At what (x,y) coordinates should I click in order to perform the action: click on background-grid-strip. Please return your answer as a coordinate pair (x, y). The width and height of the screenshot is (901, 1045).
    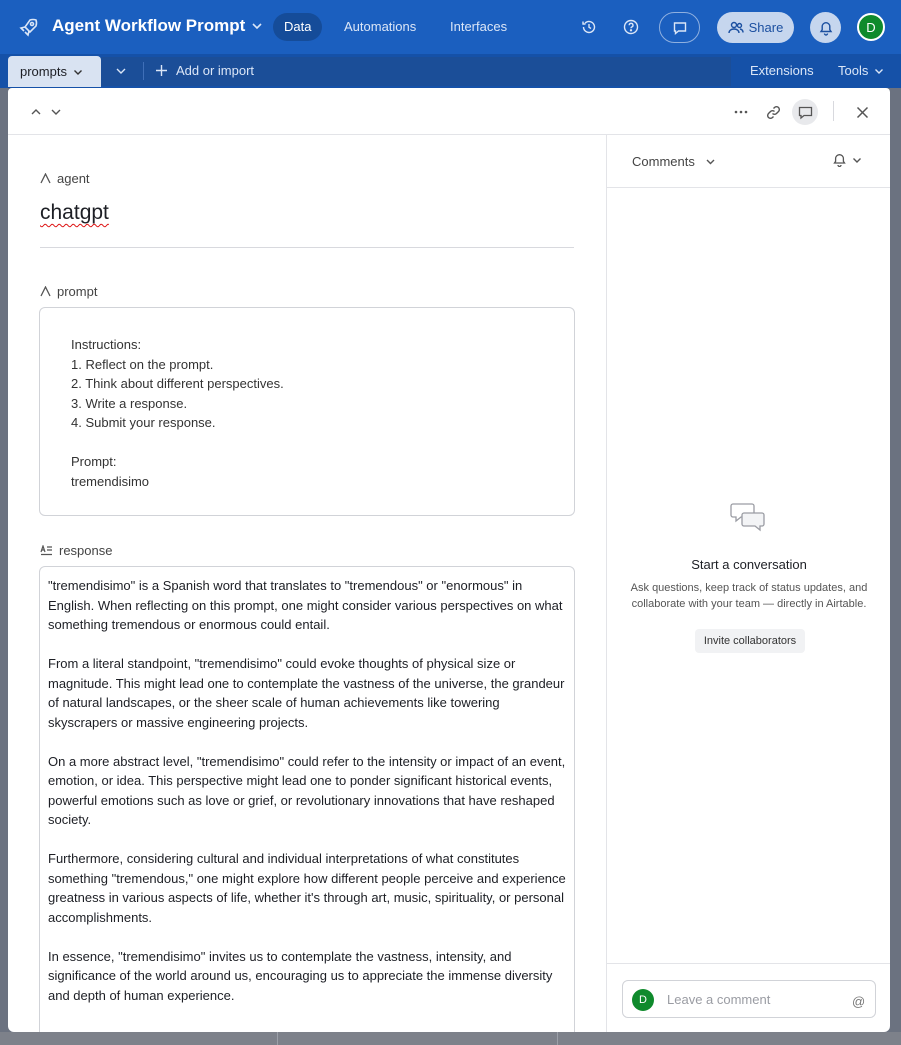
    Looking at the image, I should click on (450, 1038).